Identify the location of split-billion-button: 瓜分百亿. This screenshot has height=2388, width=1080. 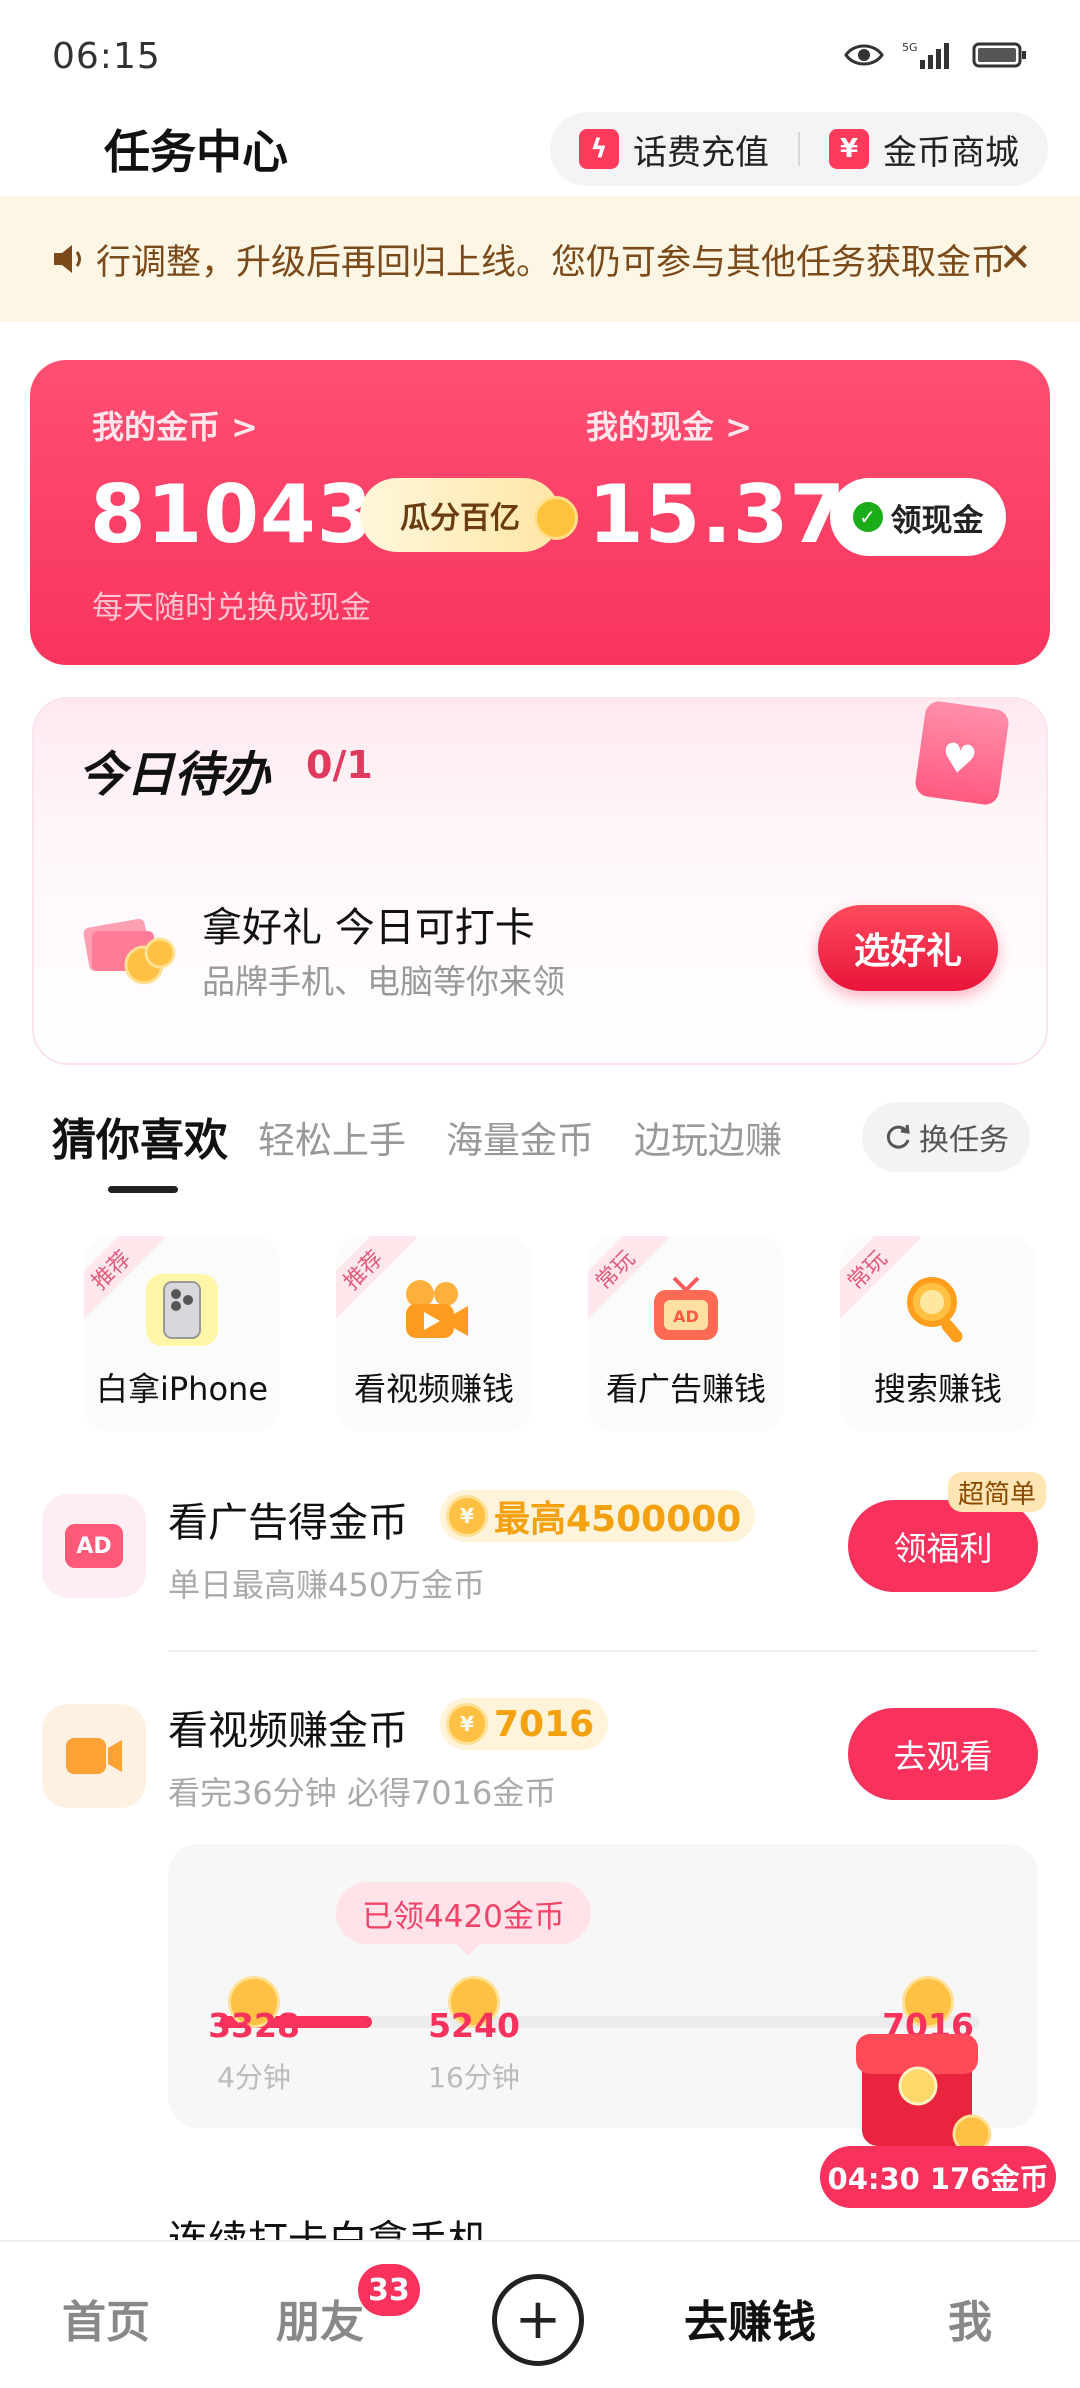
(469, 515).